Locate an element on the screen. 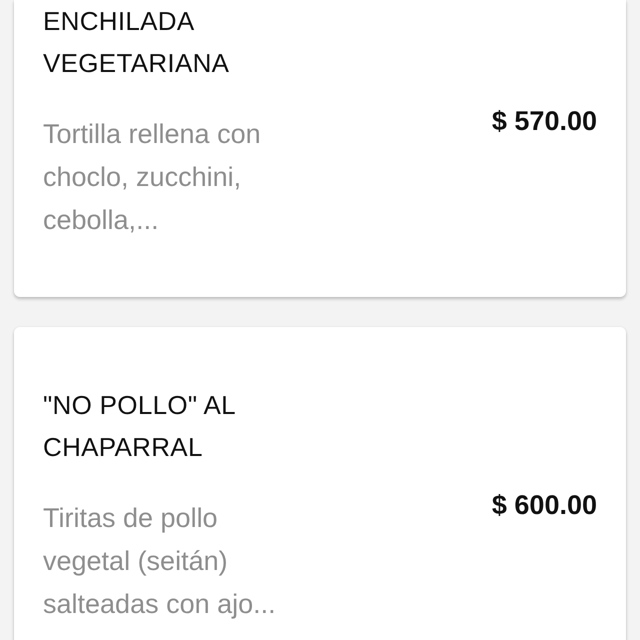 The width and height of the screenshot is (640, 640). dish-price: $ 600.00 is located at coordinates (544, 505).